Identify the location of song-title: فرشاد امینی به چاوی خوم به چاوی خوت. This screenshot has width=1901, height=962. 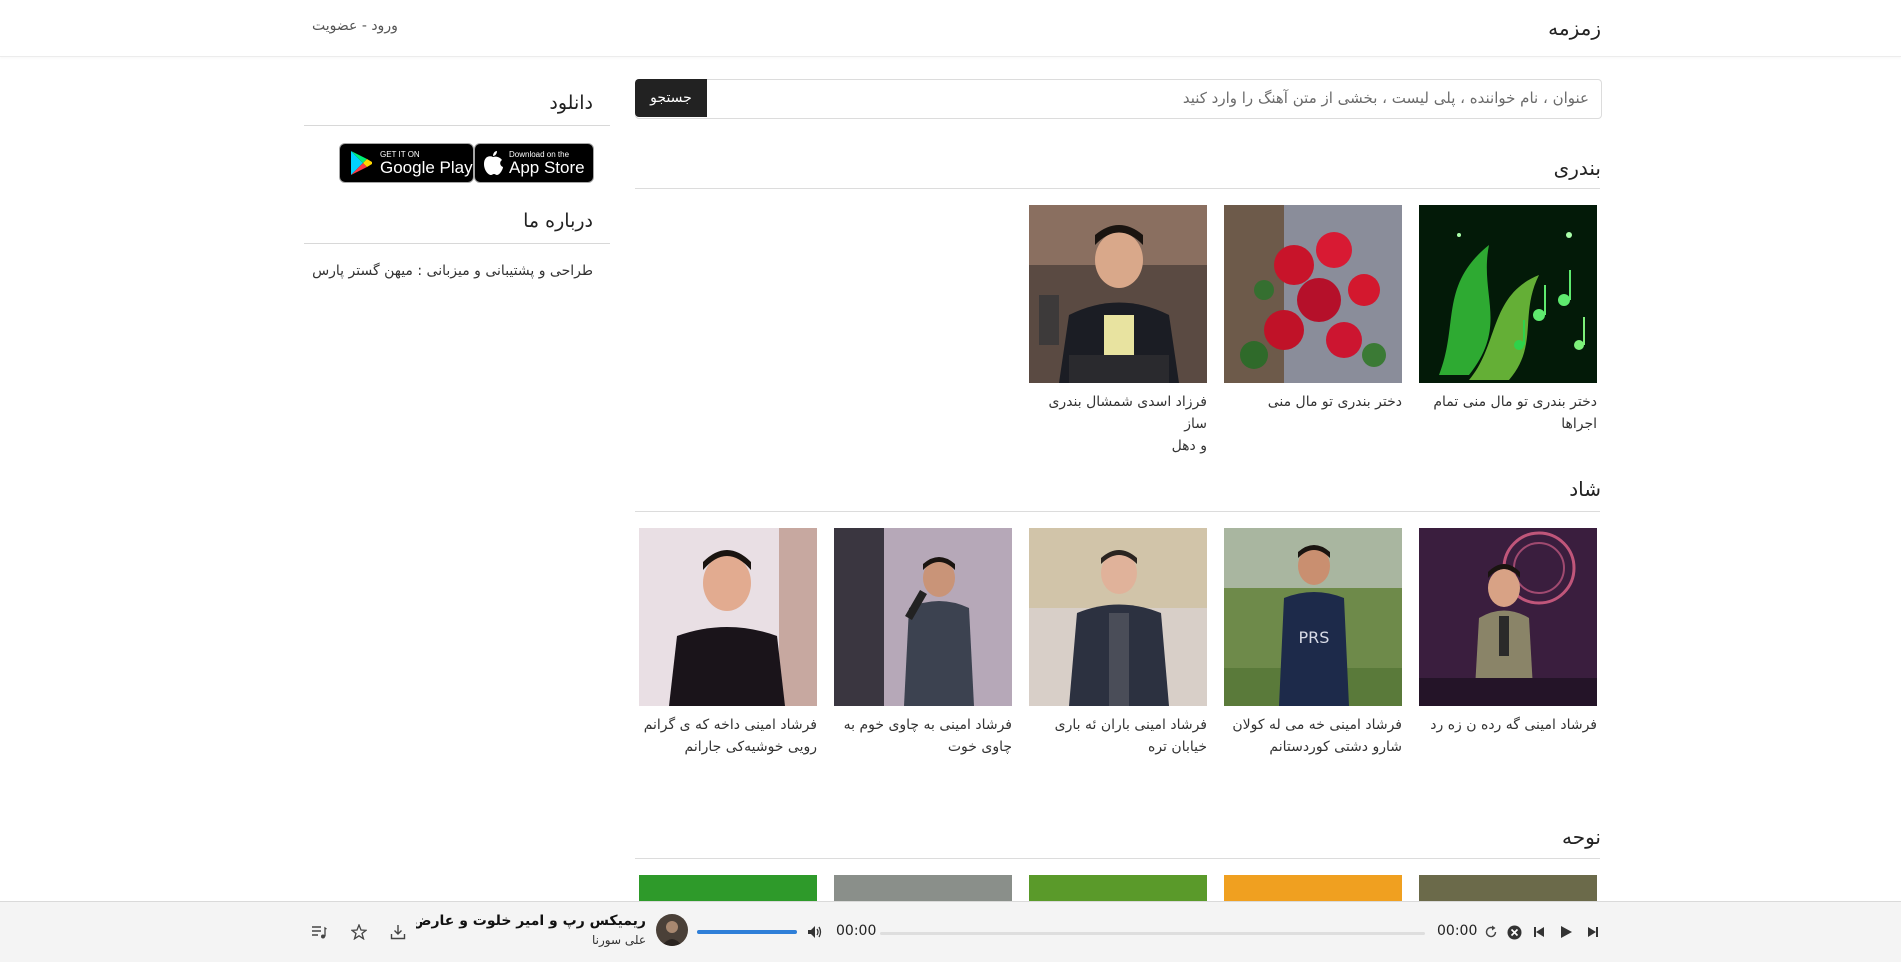
(923, 736).